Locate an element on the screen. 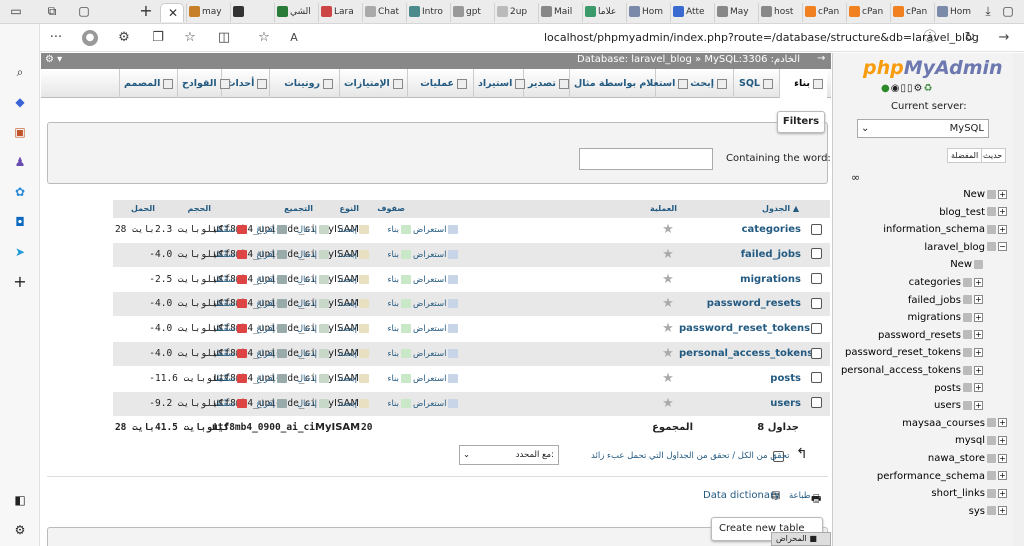  collapse-icon: − is located at coordinates (1002, 247).